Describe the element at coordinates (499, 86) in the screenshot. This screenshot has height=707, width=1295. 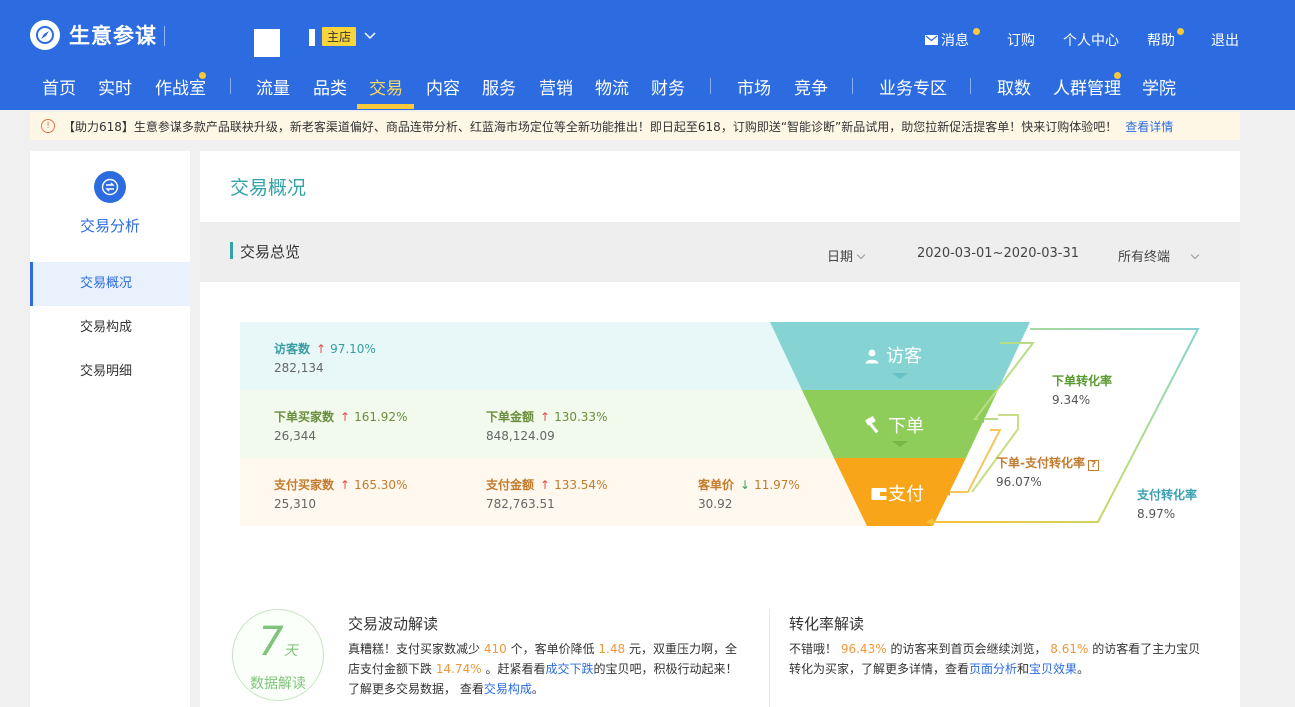
I see `nav-service: 服务` at that location.